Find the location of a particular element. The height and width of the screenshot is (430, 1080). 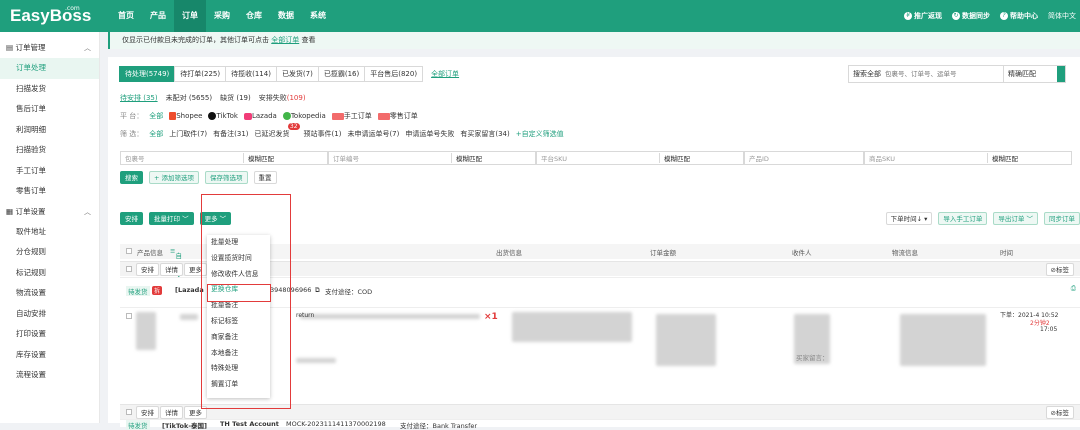

nav-data: 数据 is located at coordinates (286, 16).